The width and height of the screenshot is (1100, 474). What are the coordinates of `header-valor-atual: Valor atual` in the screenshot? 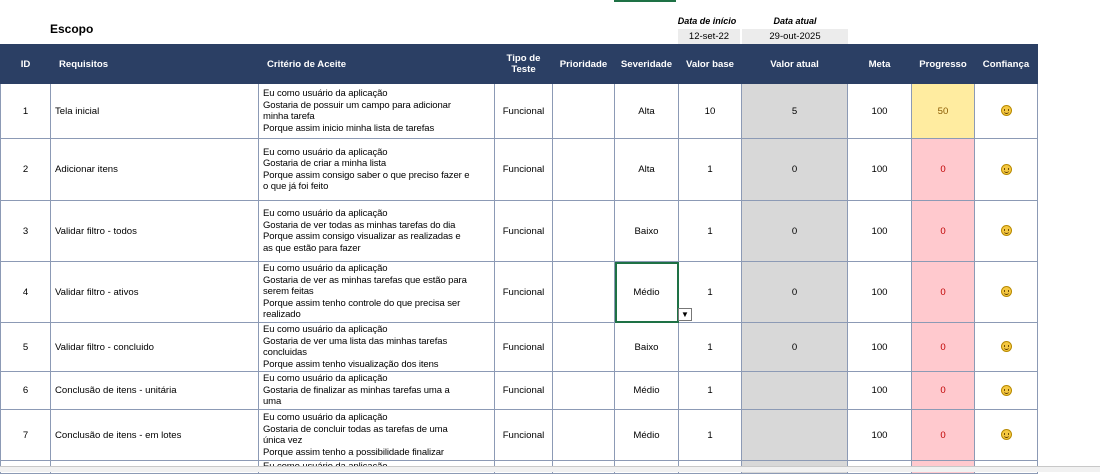 It's located at (794, 64).